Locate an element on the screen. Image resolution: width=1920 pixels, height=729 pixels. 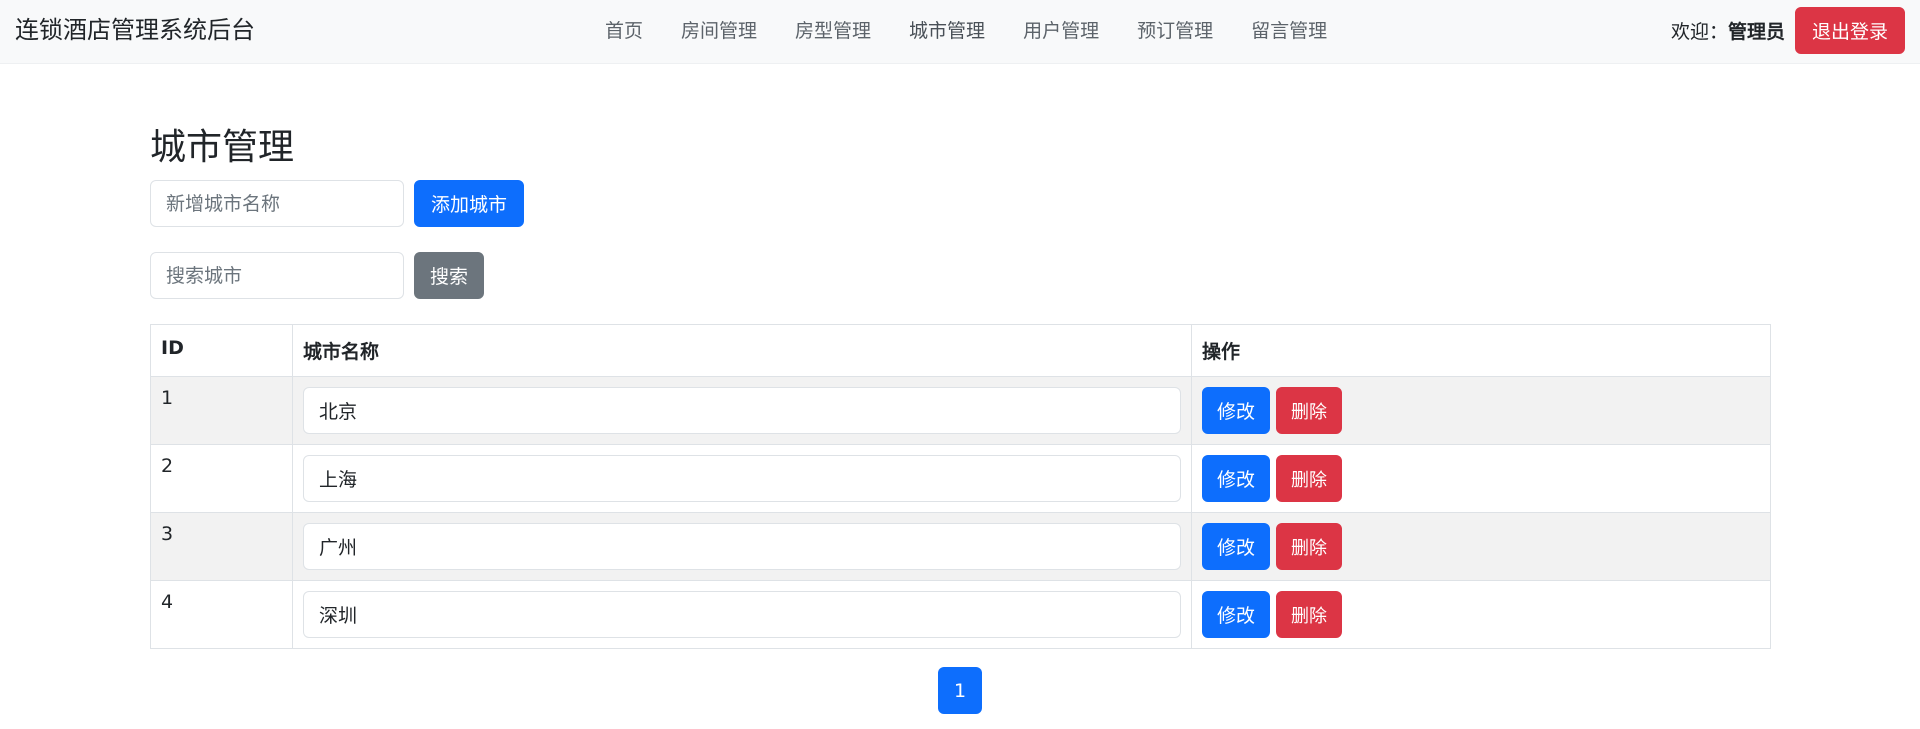
app-brand: 连锁酒店管理系统后台 is located at coordinates (135, 30).